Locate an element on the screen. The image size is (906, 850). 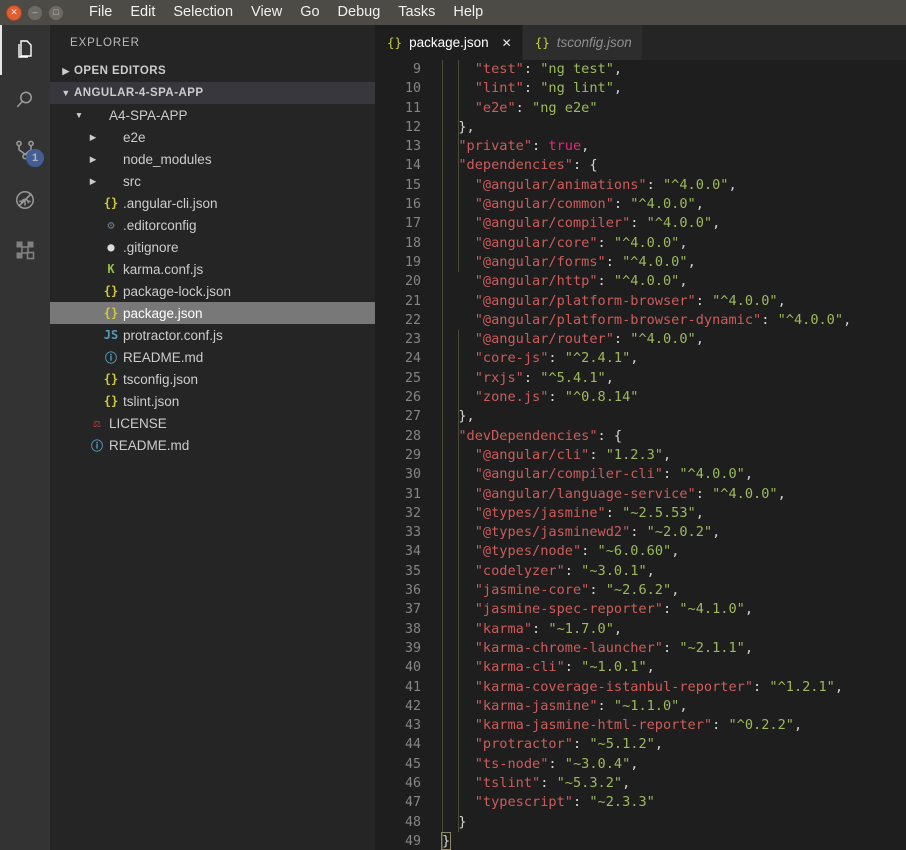
code-line: 12 }, is located at coordinates (640, 127).